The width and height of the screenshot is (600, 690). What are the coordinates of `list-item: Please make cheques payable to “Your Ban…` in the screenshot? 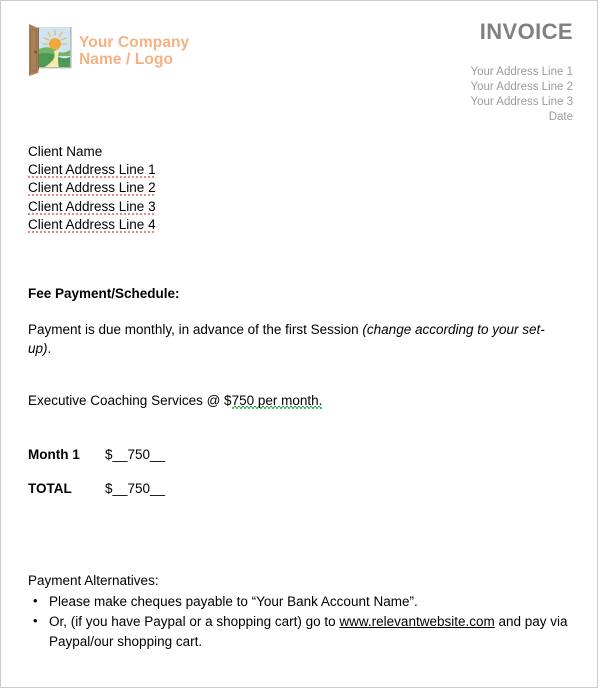 It's located at (298, 601).